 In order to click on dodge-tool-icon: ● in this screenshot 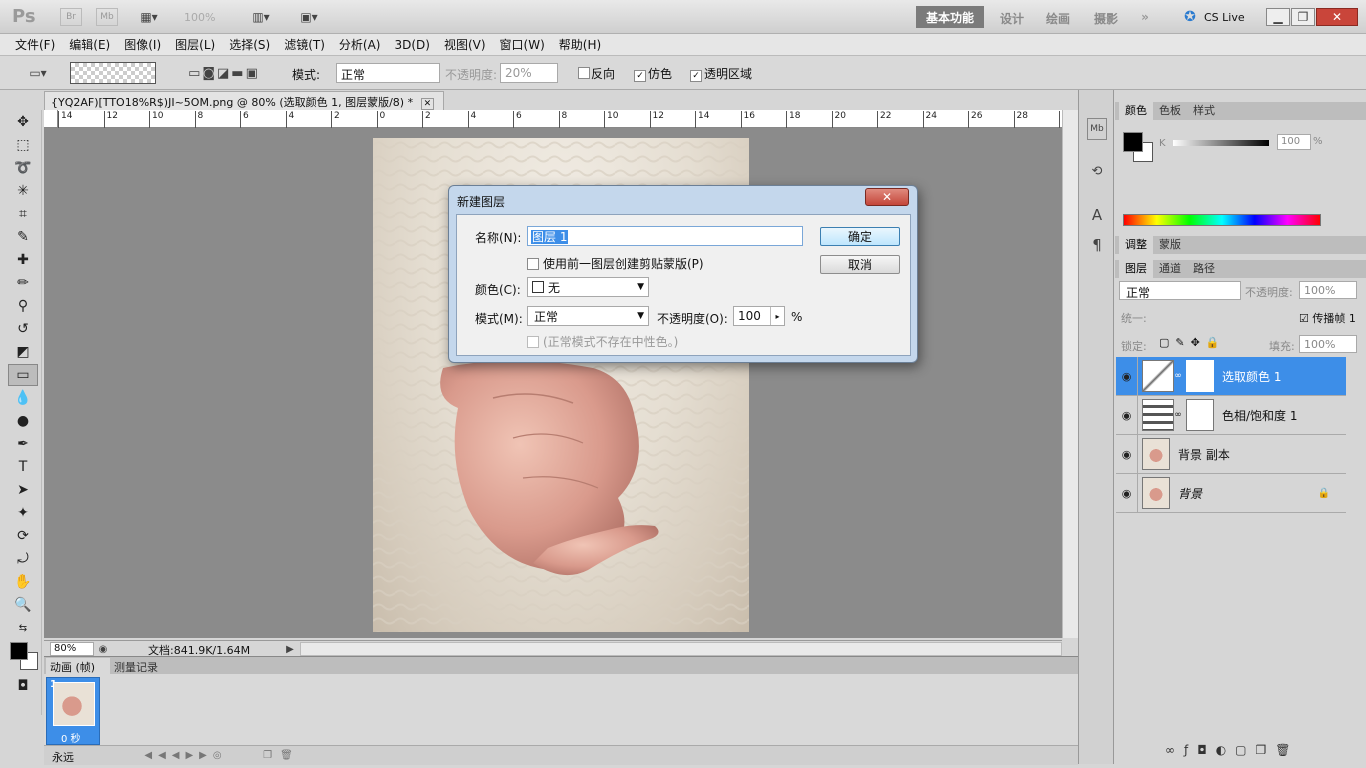, I will do `click(23, 421)`.